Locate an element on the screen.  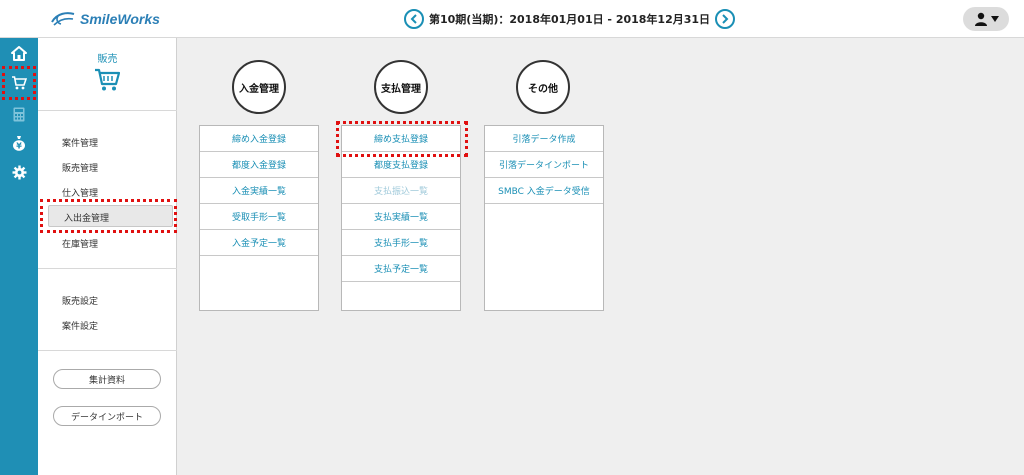
column-header-その他: その他 is located at coordinates (543, 87).